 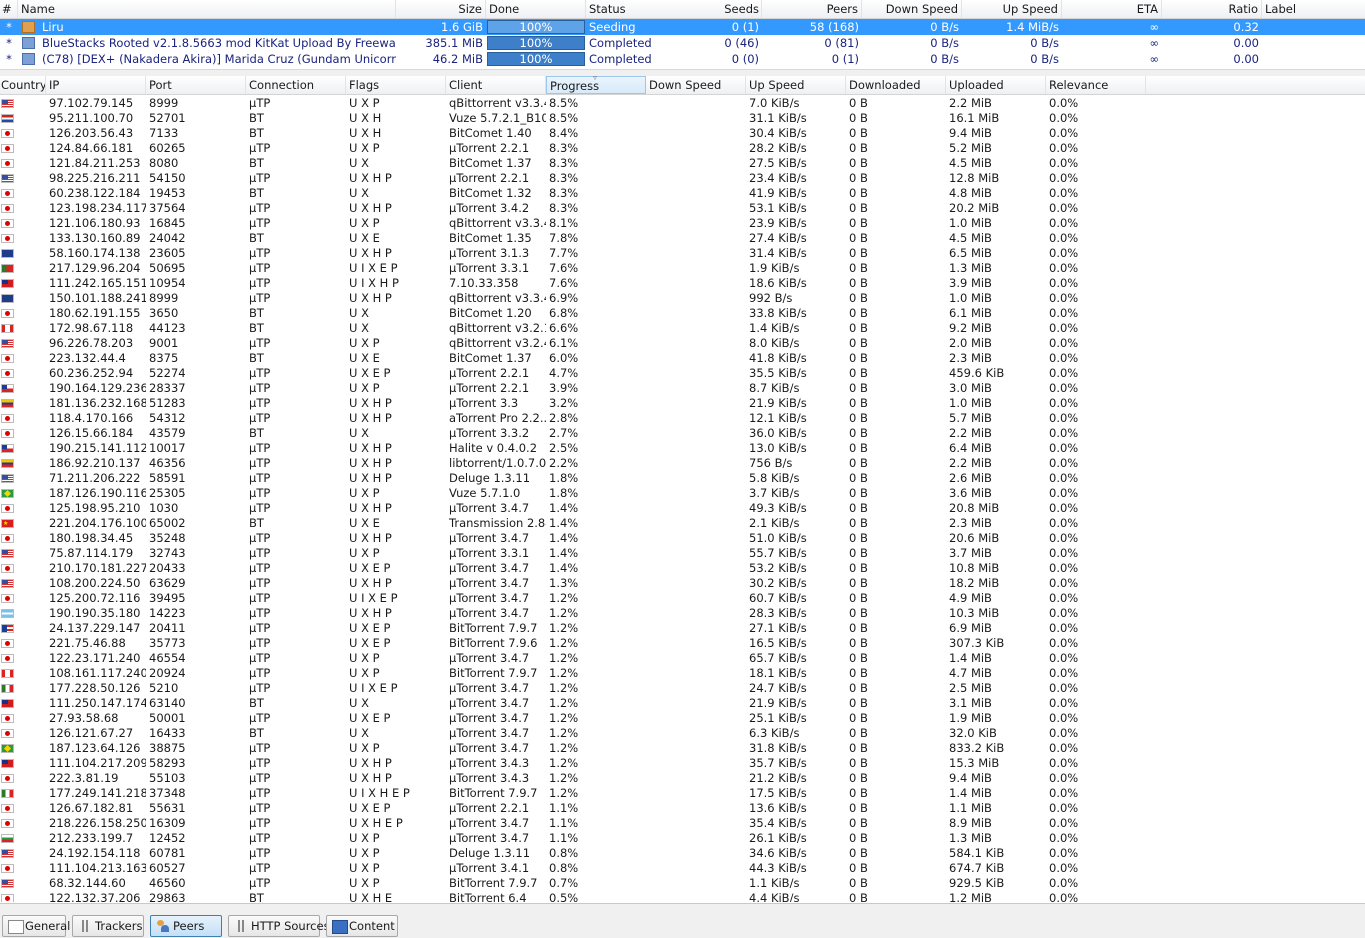 I want to click on peer-up: 992 B/s, so click(x=771, y=298).